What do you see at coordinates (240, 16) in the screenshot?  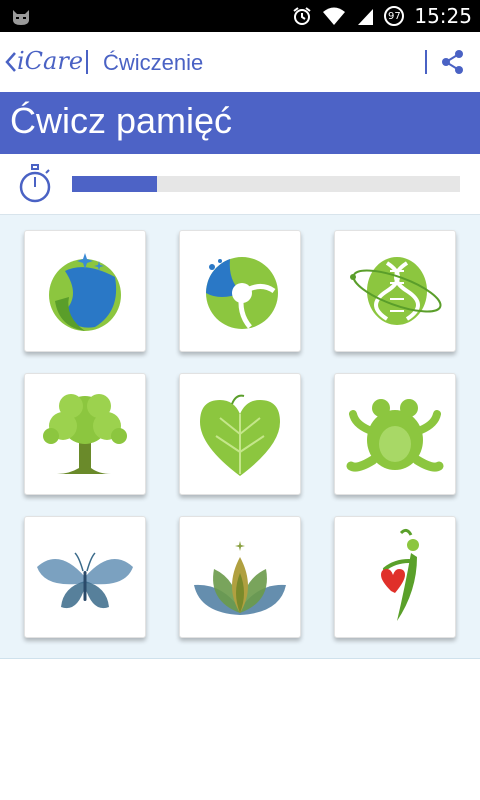 I see `status-bar: 97 15:25` at bounding box center [240, 16].